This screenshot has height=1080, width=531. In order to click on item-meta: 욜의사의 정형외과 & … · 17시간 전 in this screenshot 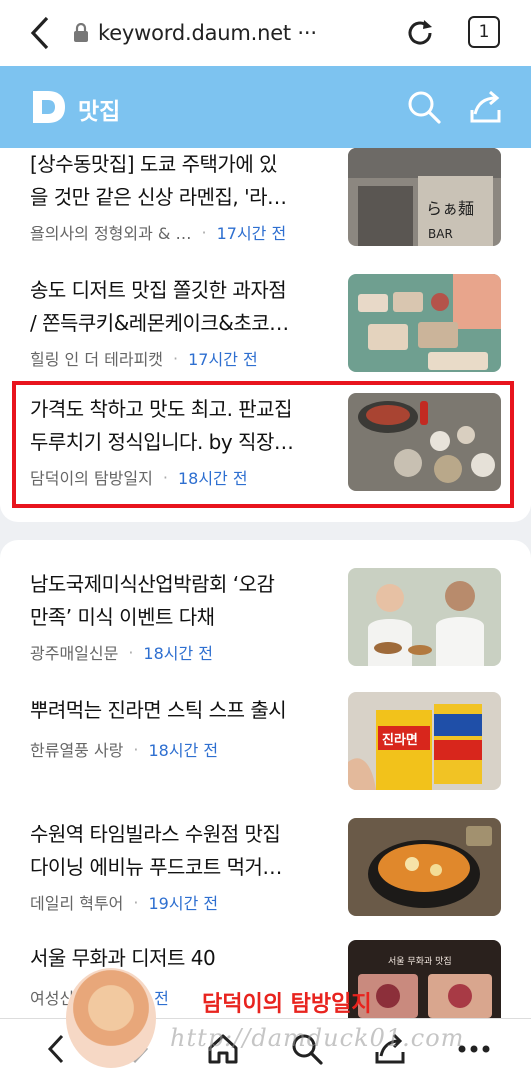, I will do `click(158, 232)`.